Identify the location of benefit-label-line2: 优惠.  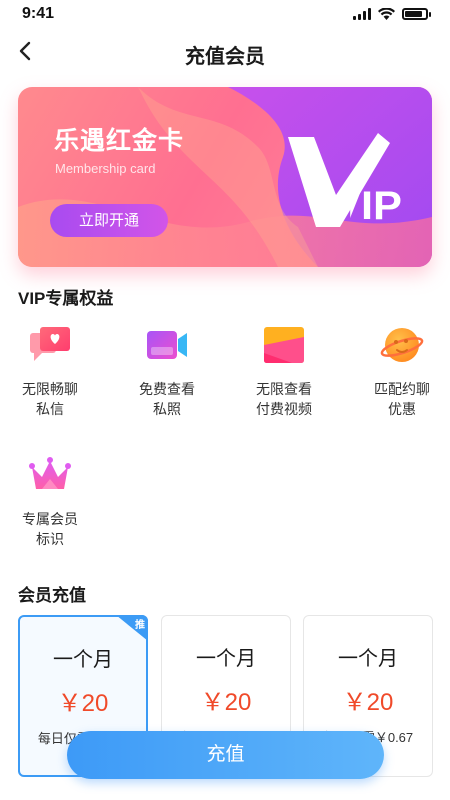
(402, 409).